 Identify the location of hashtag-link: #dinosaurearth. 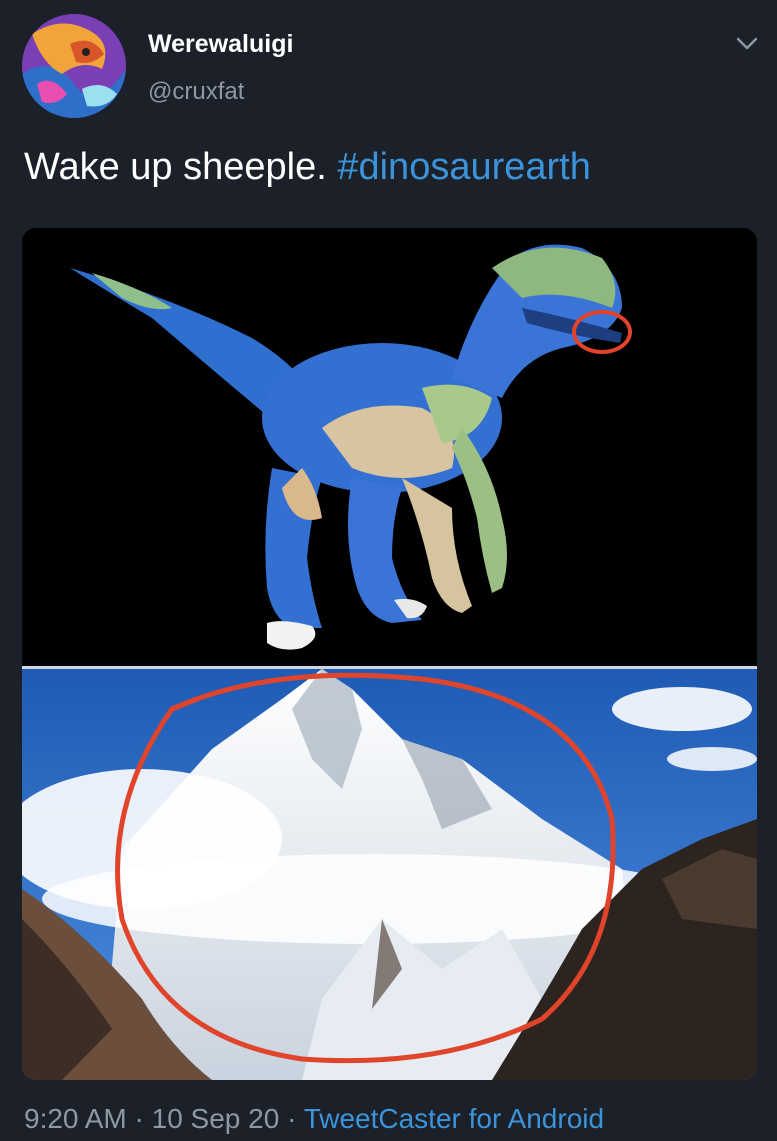
(464, 167).